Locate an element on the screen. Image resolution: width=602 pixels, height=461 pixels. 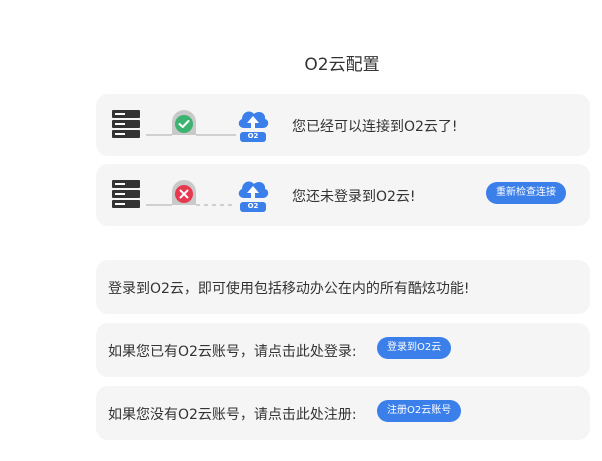
register-card: 如果您没有O2云账号，请点击此处注册: 注册O2云账号 is located at coordinates (343, 413).